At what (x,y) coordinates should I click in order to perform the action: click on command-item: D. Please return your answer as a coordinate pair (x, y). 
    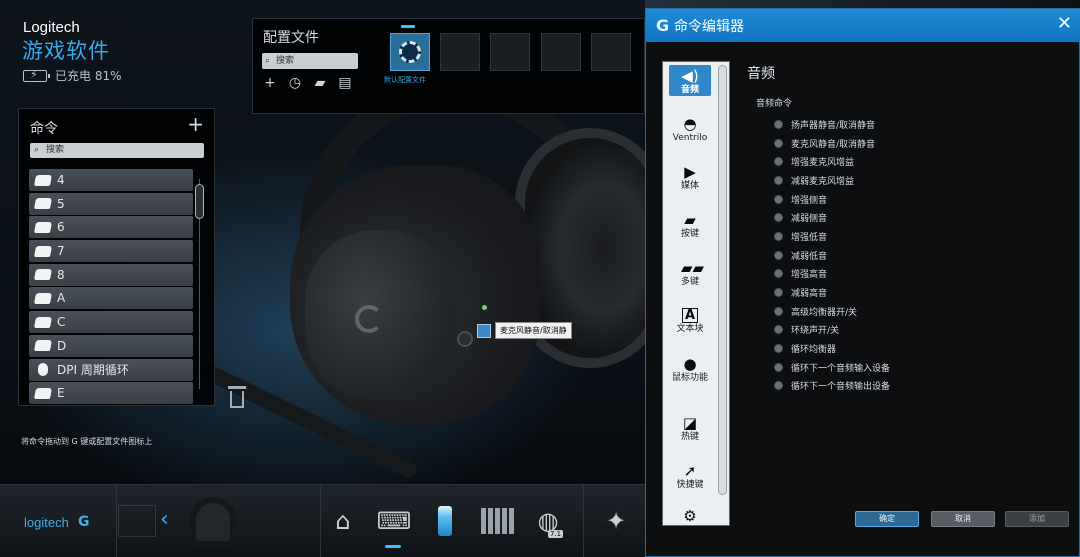
    Looking at the image, I should click on (111, 345).